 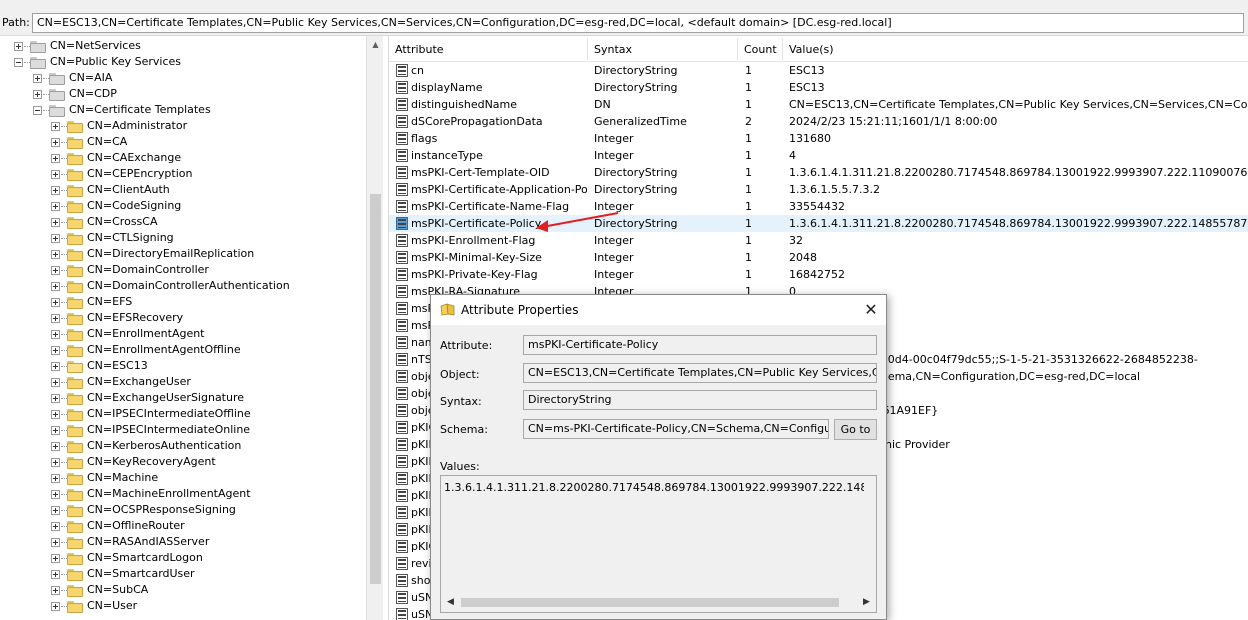 I want to click on tree-item: CN=DomainController, so click(x=183, y=270).